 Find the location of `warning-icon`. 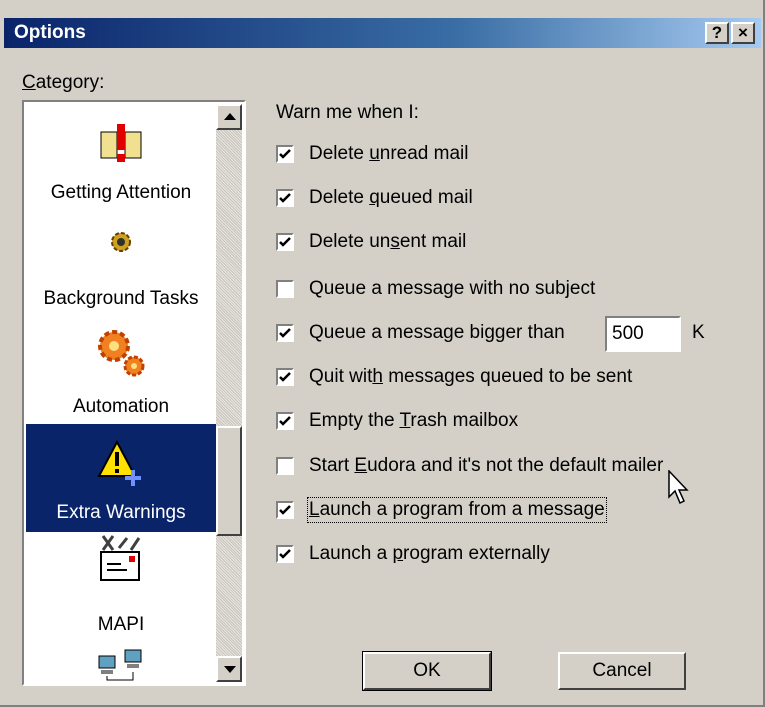

warning-icon is located at coordinates (119, 463).